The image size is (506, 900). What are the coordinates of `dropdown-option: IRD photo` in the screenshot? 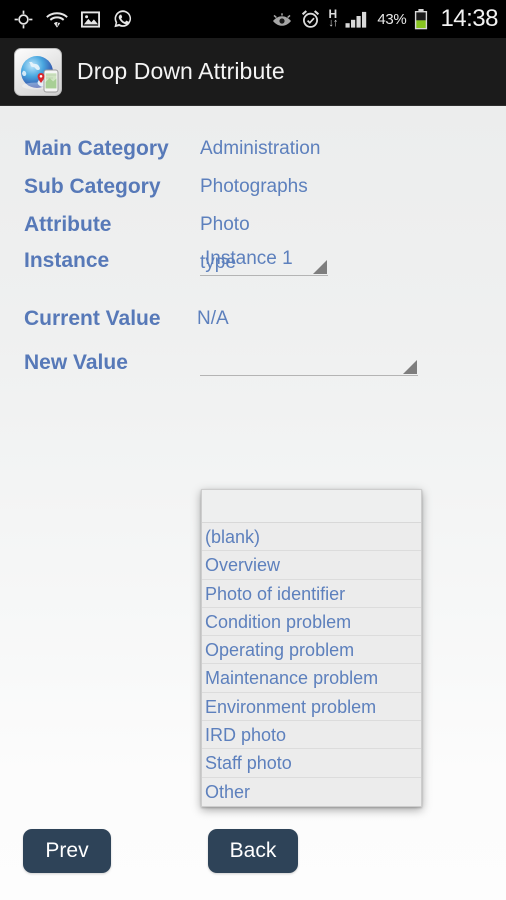 It's located at (311, 735).